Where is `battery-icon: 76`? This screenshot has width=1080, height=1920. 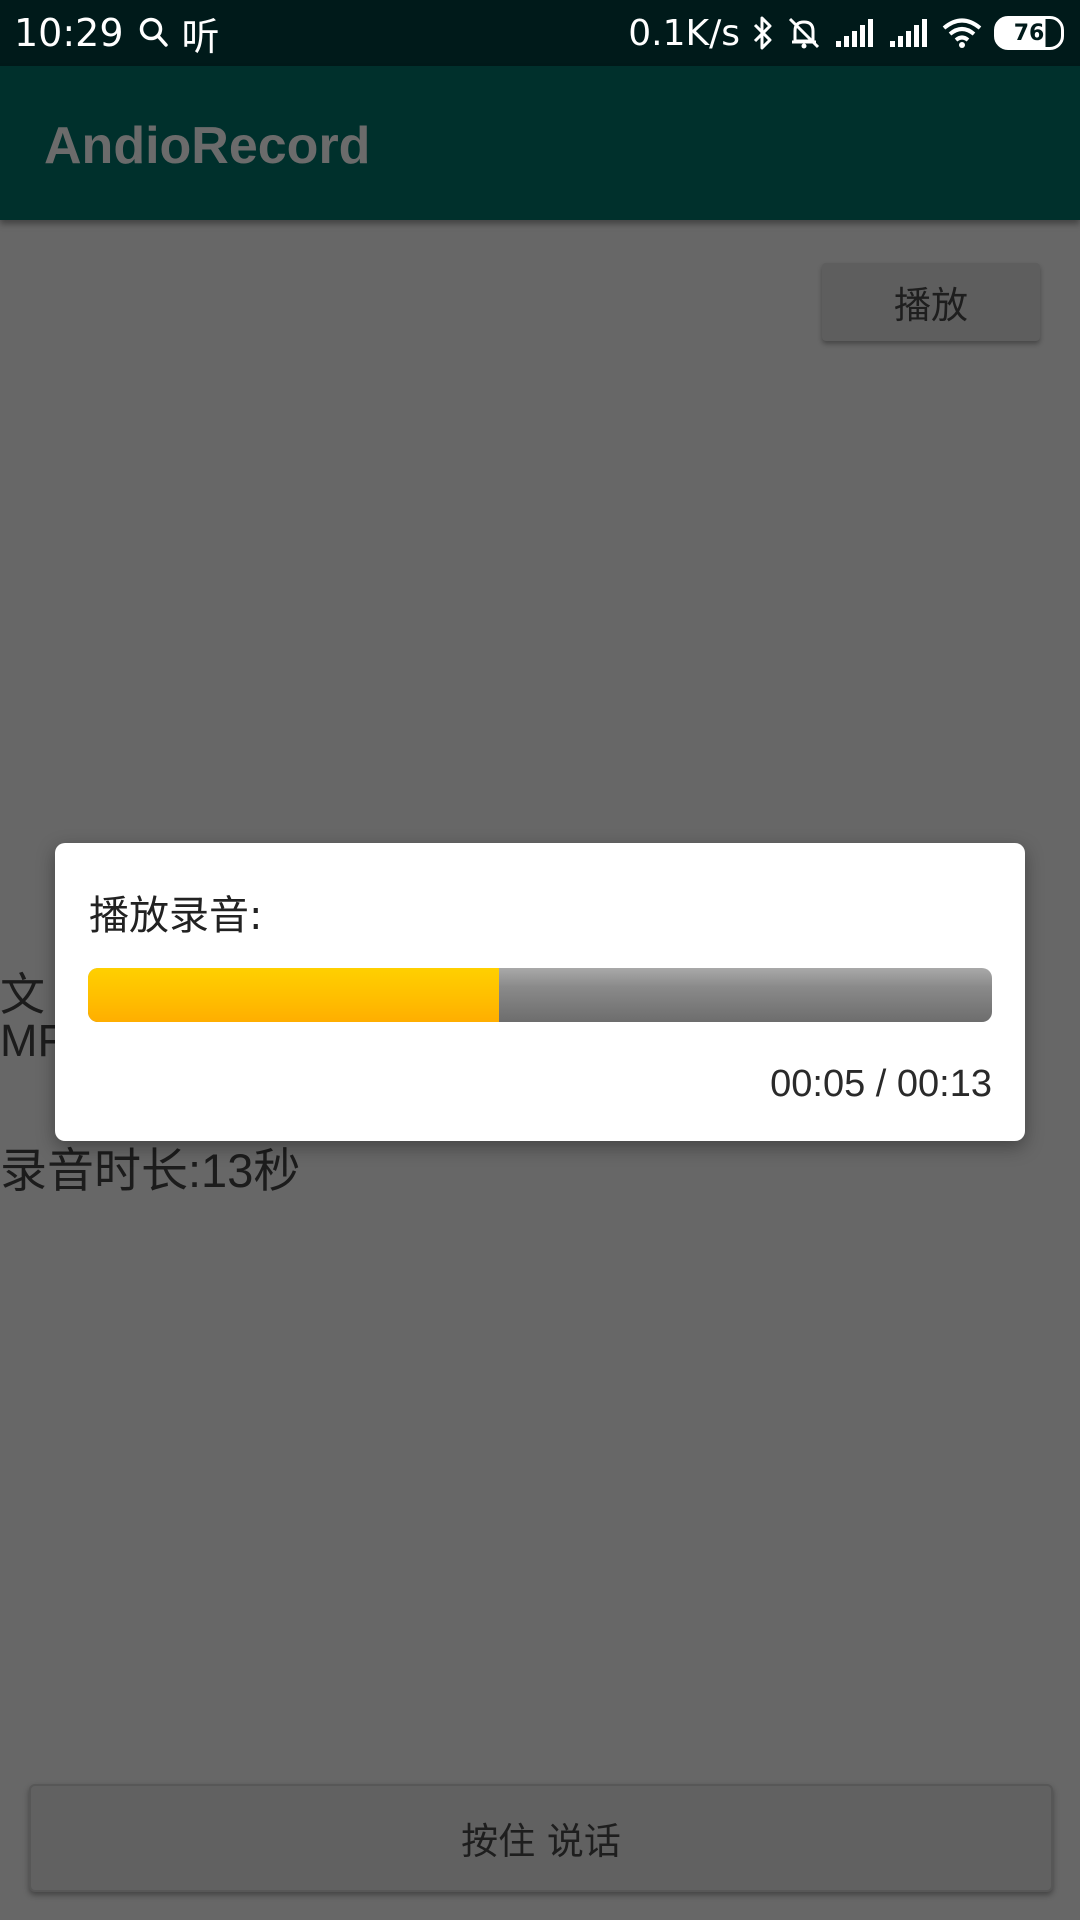
battery-icon: 76 is located at coordinates (1029, 33).